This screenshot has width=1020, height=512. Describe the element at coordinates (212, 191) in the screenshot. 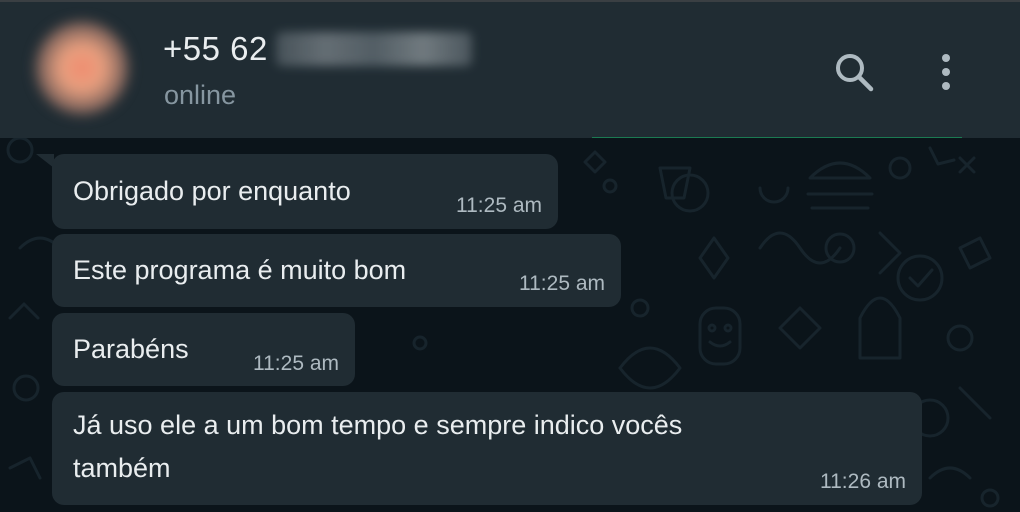

I see `message-text: Obrigado por enquanto` at that location.